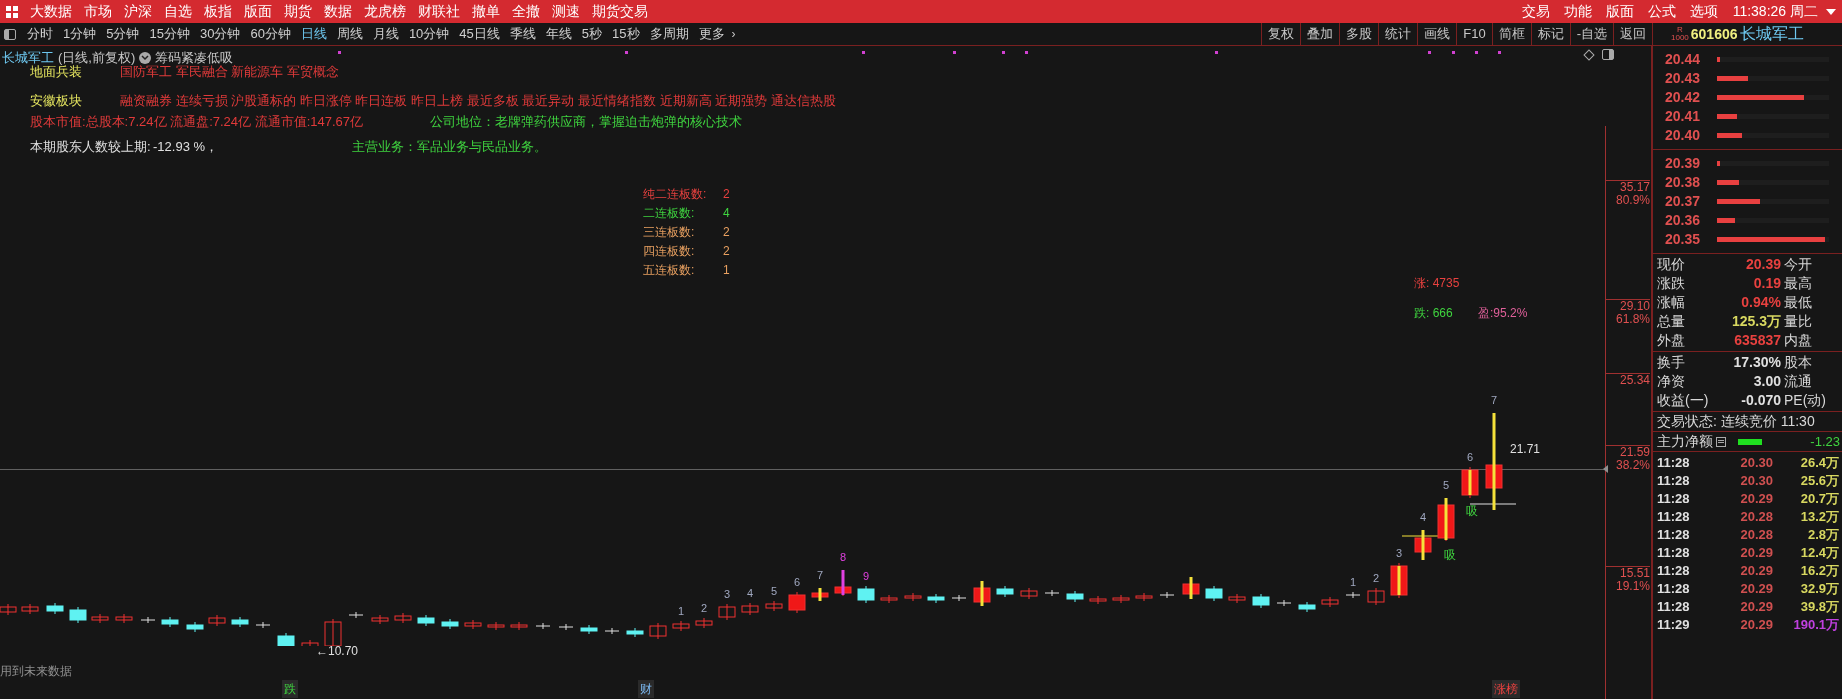  Describe the element at coordinates (51, 11) in the screenshot. I see `menu-item: 大数据` at that location.